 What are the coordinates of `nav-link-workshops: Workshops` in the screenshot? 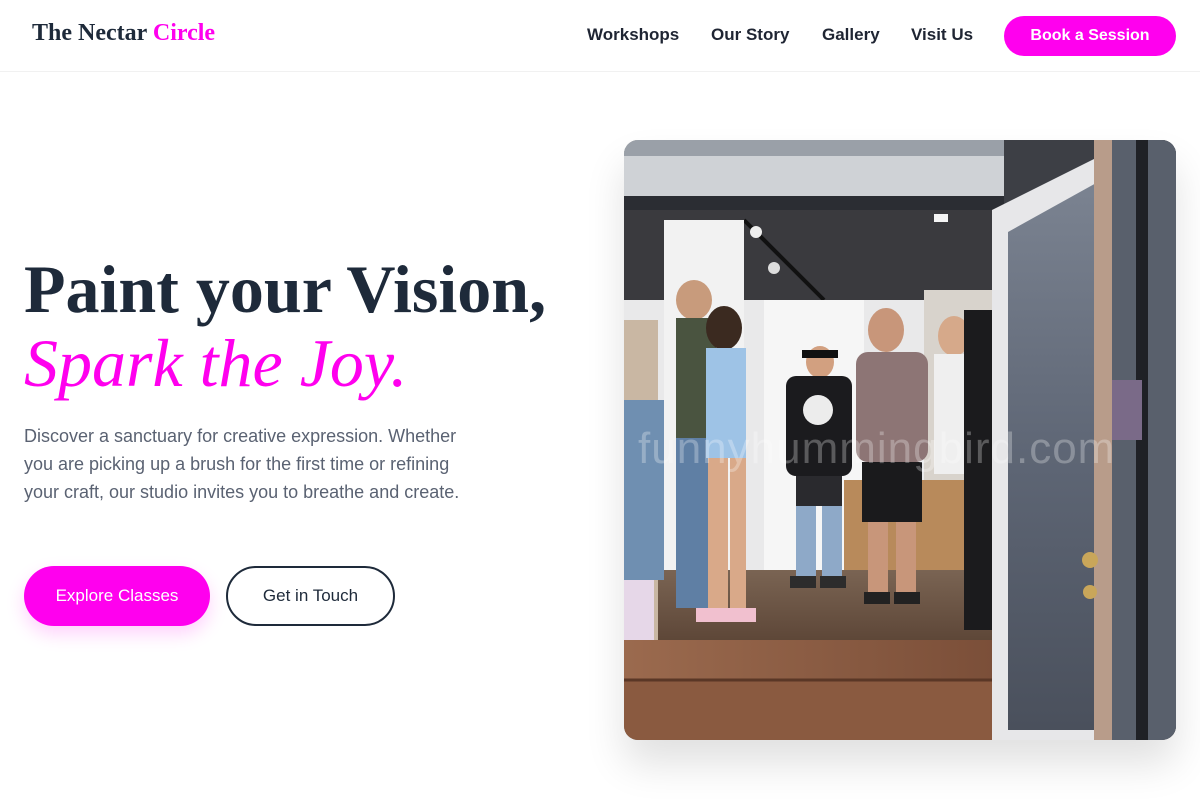 It's located at (633, 35).